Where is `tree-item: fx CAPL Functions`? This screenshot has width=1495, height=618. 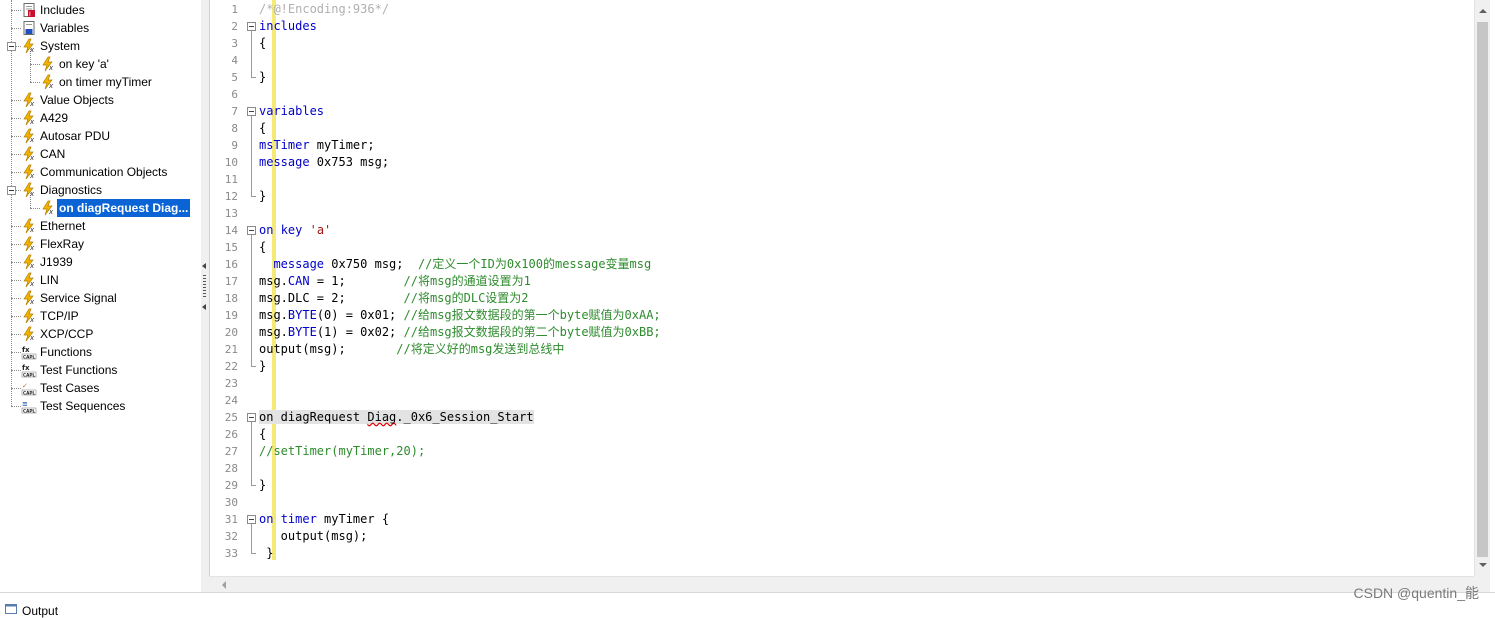 tree-item: fx CAPL Functions is located at coordinates (110, 352).